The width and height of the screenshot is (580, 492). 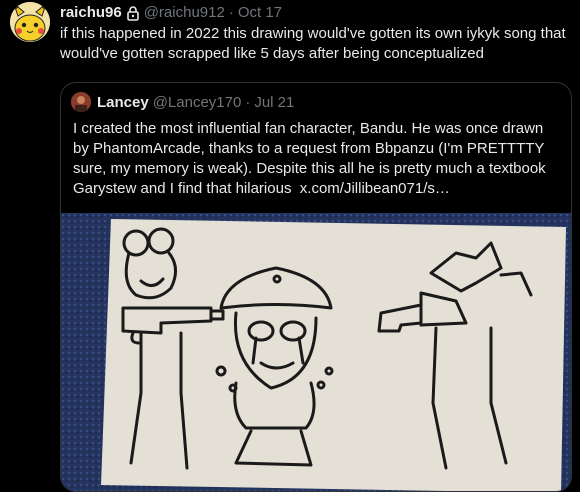 I want to click on user-avatar-icon, so click(x=81, y=102).